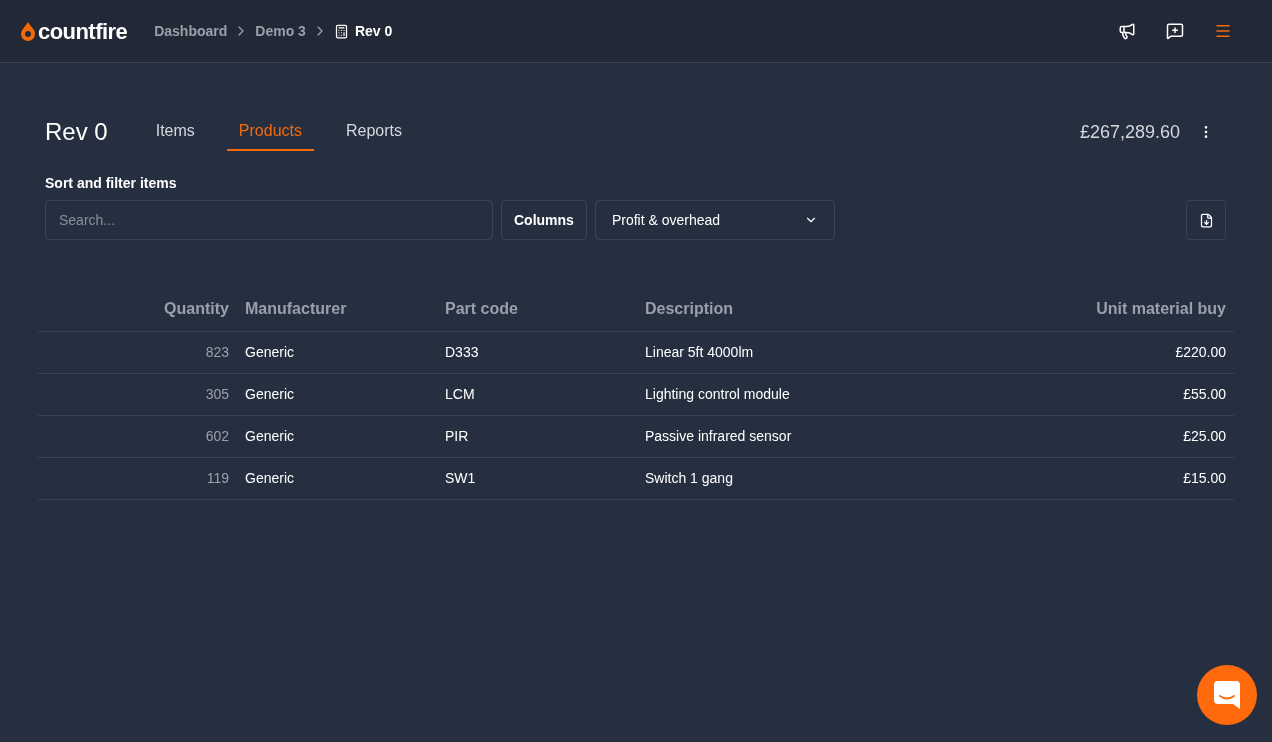 The image size is (1272, 742). I want to click on breadcrumb-link: Rev 0, so click(373, 31).